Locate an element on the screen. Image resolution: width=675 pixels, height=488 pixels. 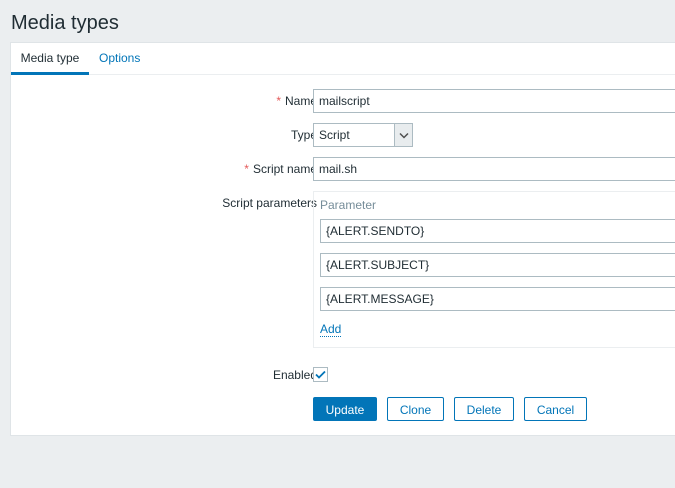
name-label: * Name is located at coordinates (296, 101).